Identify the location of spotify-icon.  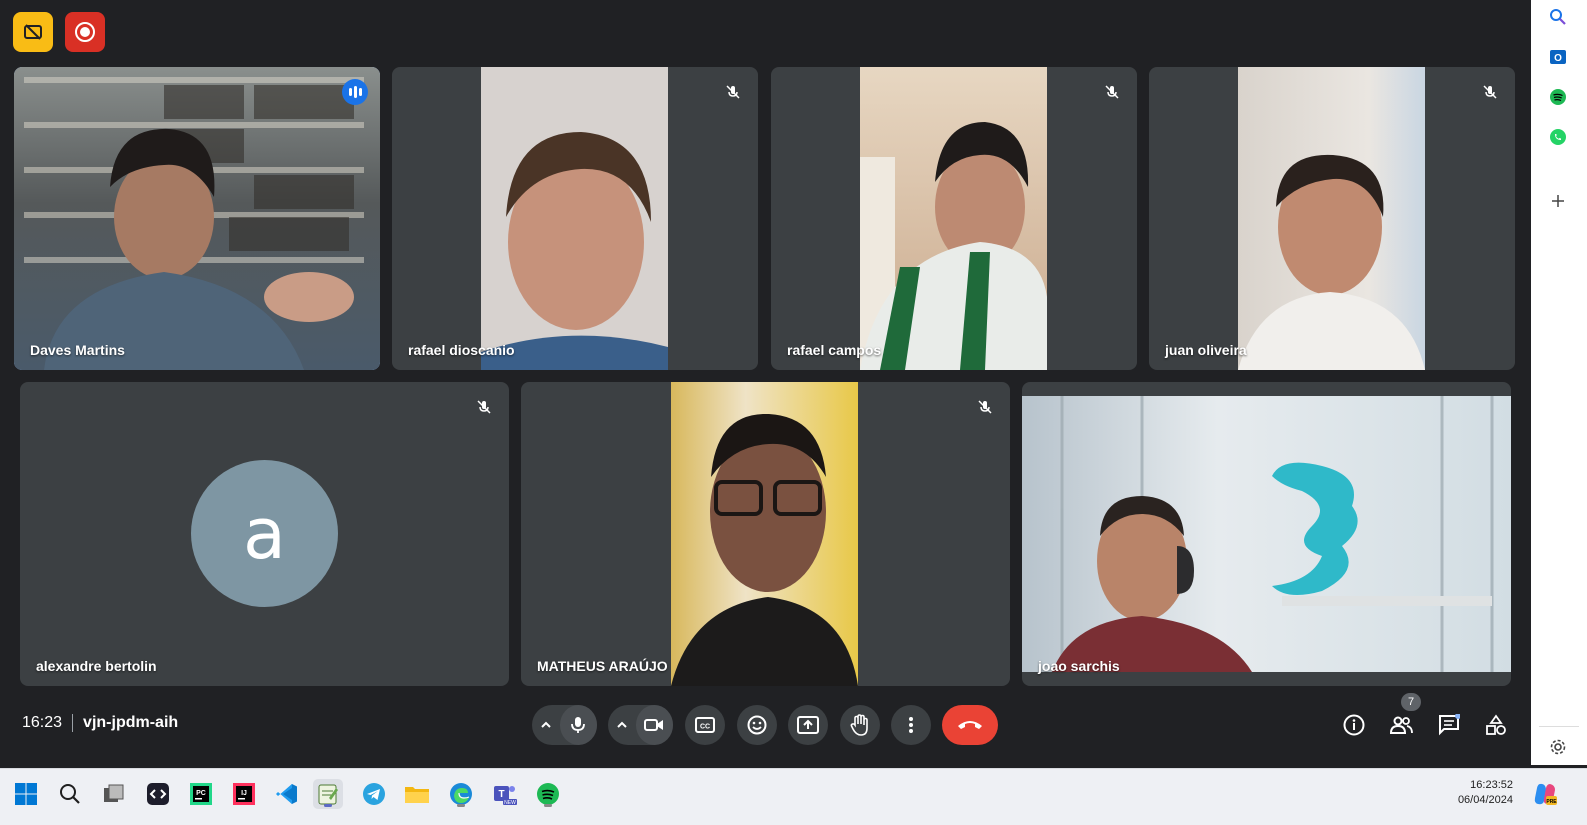
(548, 794).